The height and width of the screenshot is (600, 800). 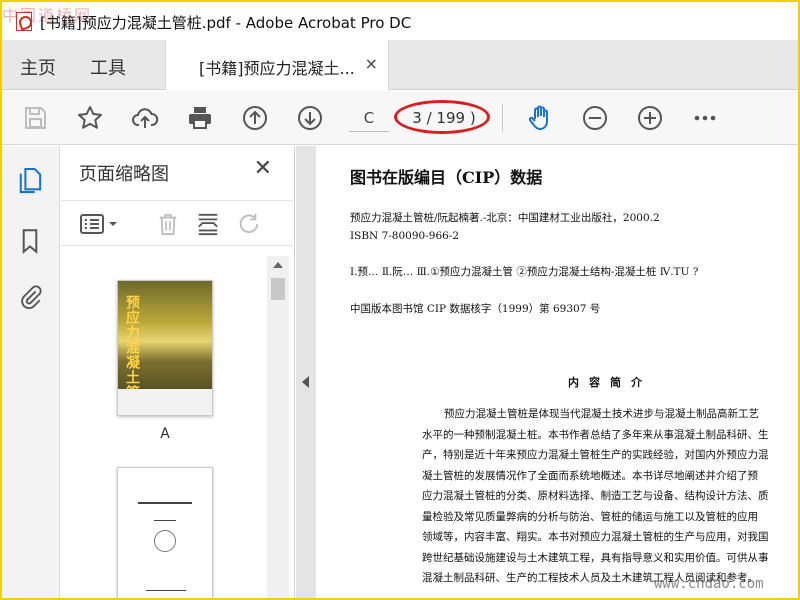 What do you see at coordinates (226, 23) in the screenshot?
I see `window-title: [书籍]预应力混凝土管桩.pdf - Adobe Acrobat Pro DC` at bounding box center [226, 23].